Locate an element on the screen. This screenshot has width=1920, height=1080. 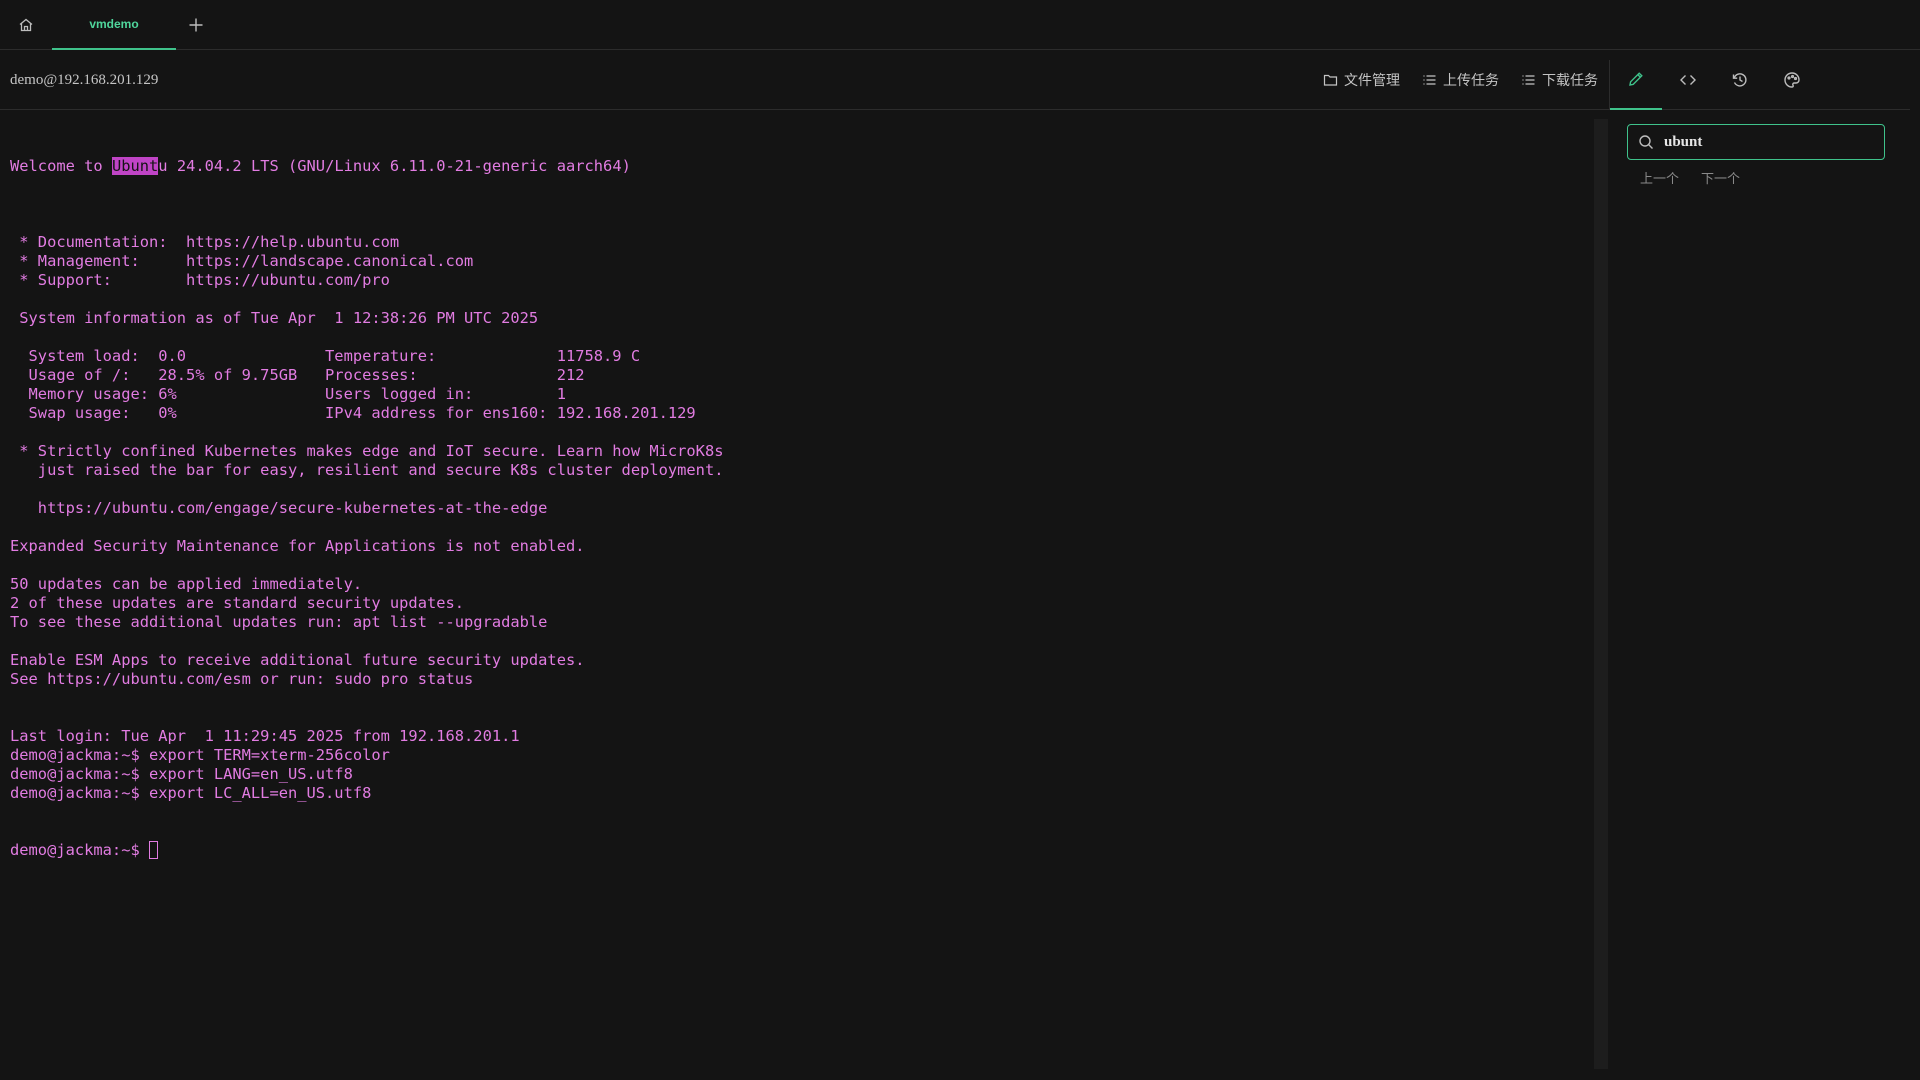
terminal-prompt-line: demo@jackma:~$ is located at coordinates (800, 850).